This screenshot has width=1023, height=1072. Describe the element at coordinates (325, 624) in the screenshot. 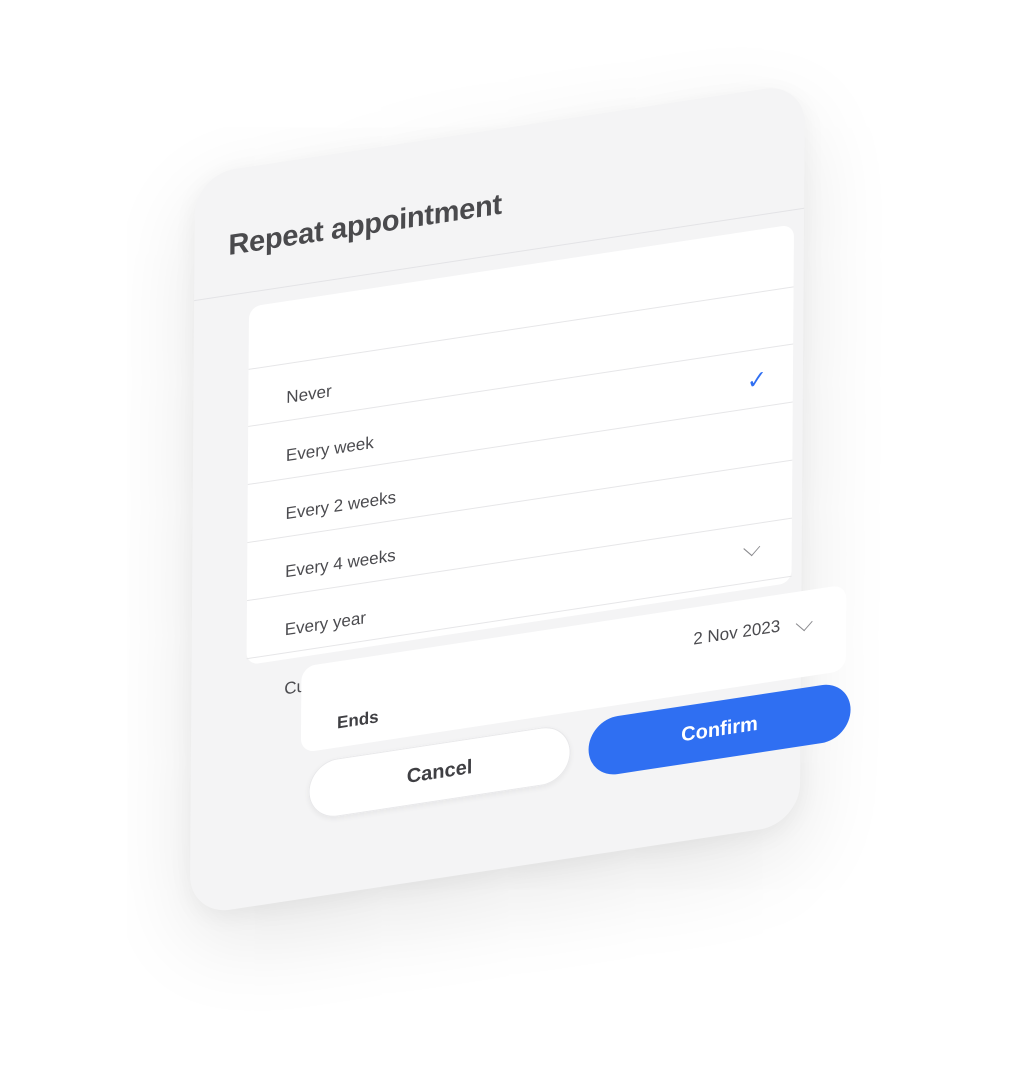

I see `option-label: Every year` at that location.